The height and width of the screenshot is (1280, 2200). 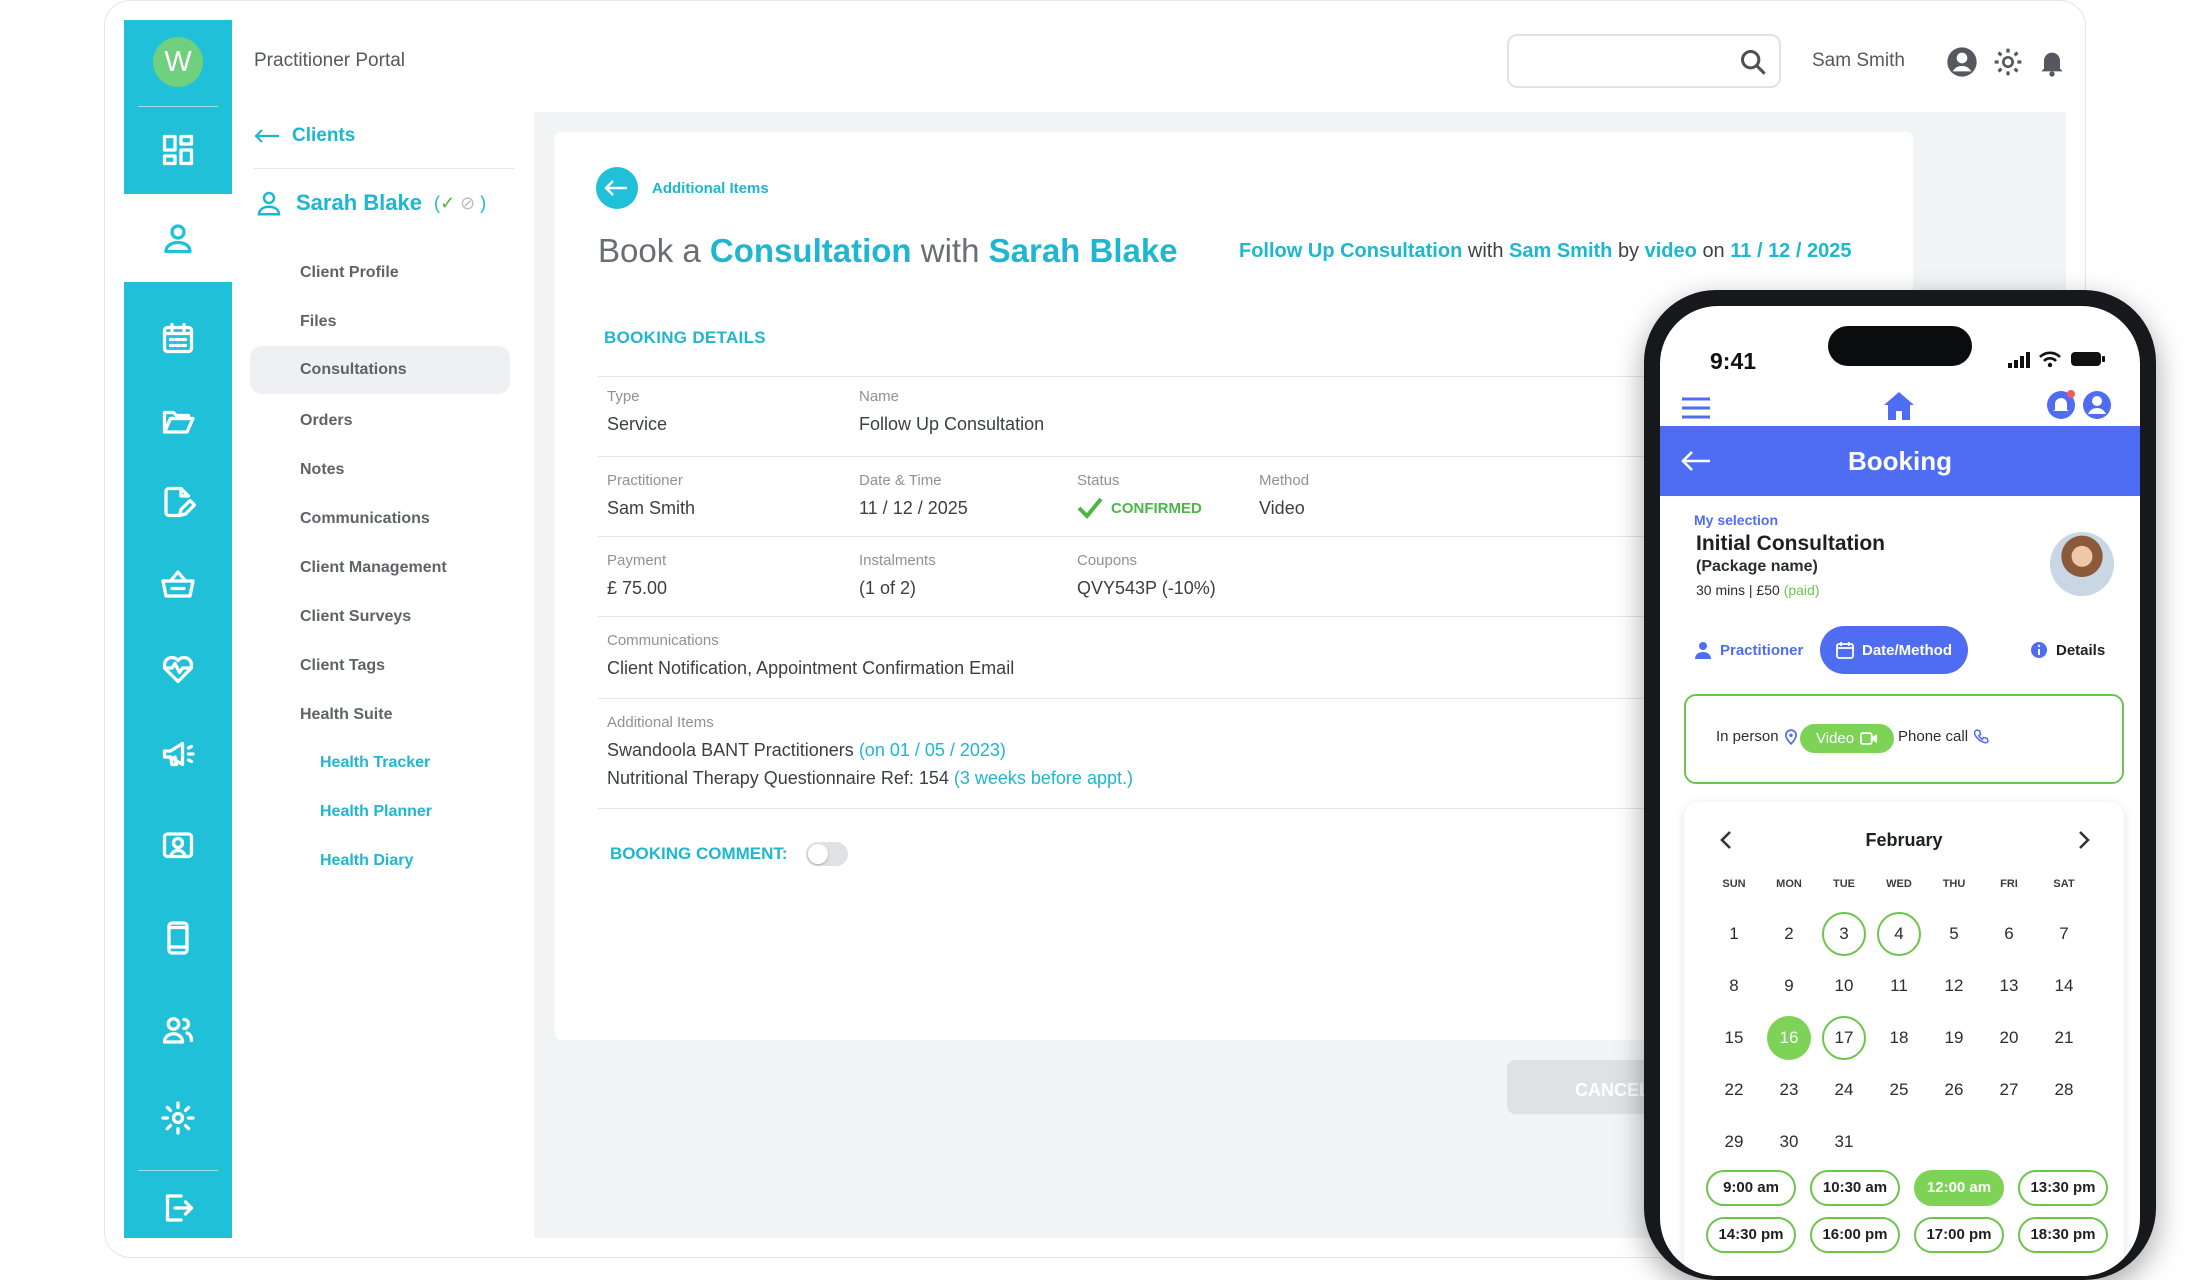 I want to click on calendar-day: 2, so click(x=1789, y=934).